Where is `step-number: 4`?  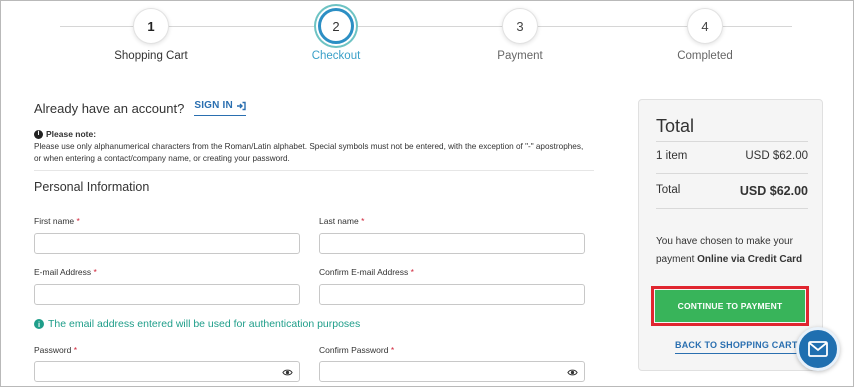 step-number: 4 is located at coordinates (705, 26).